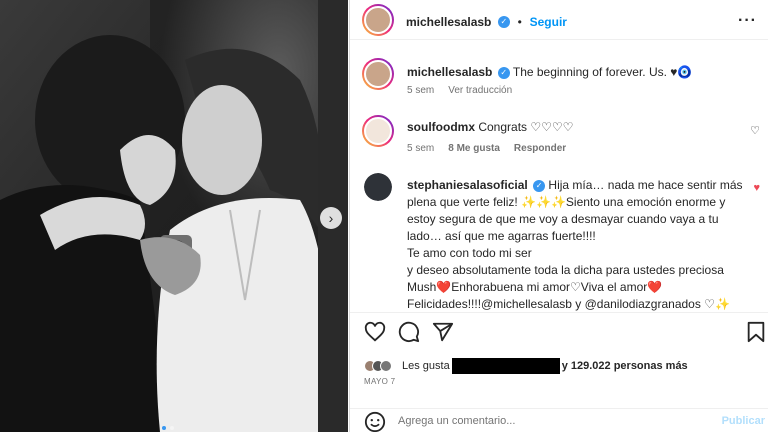 The height and width of the screenshot is (432, 768). Describe the element at coordinates (548, 22) in the screenshot. I see `follow-button: Seguir` at that location.